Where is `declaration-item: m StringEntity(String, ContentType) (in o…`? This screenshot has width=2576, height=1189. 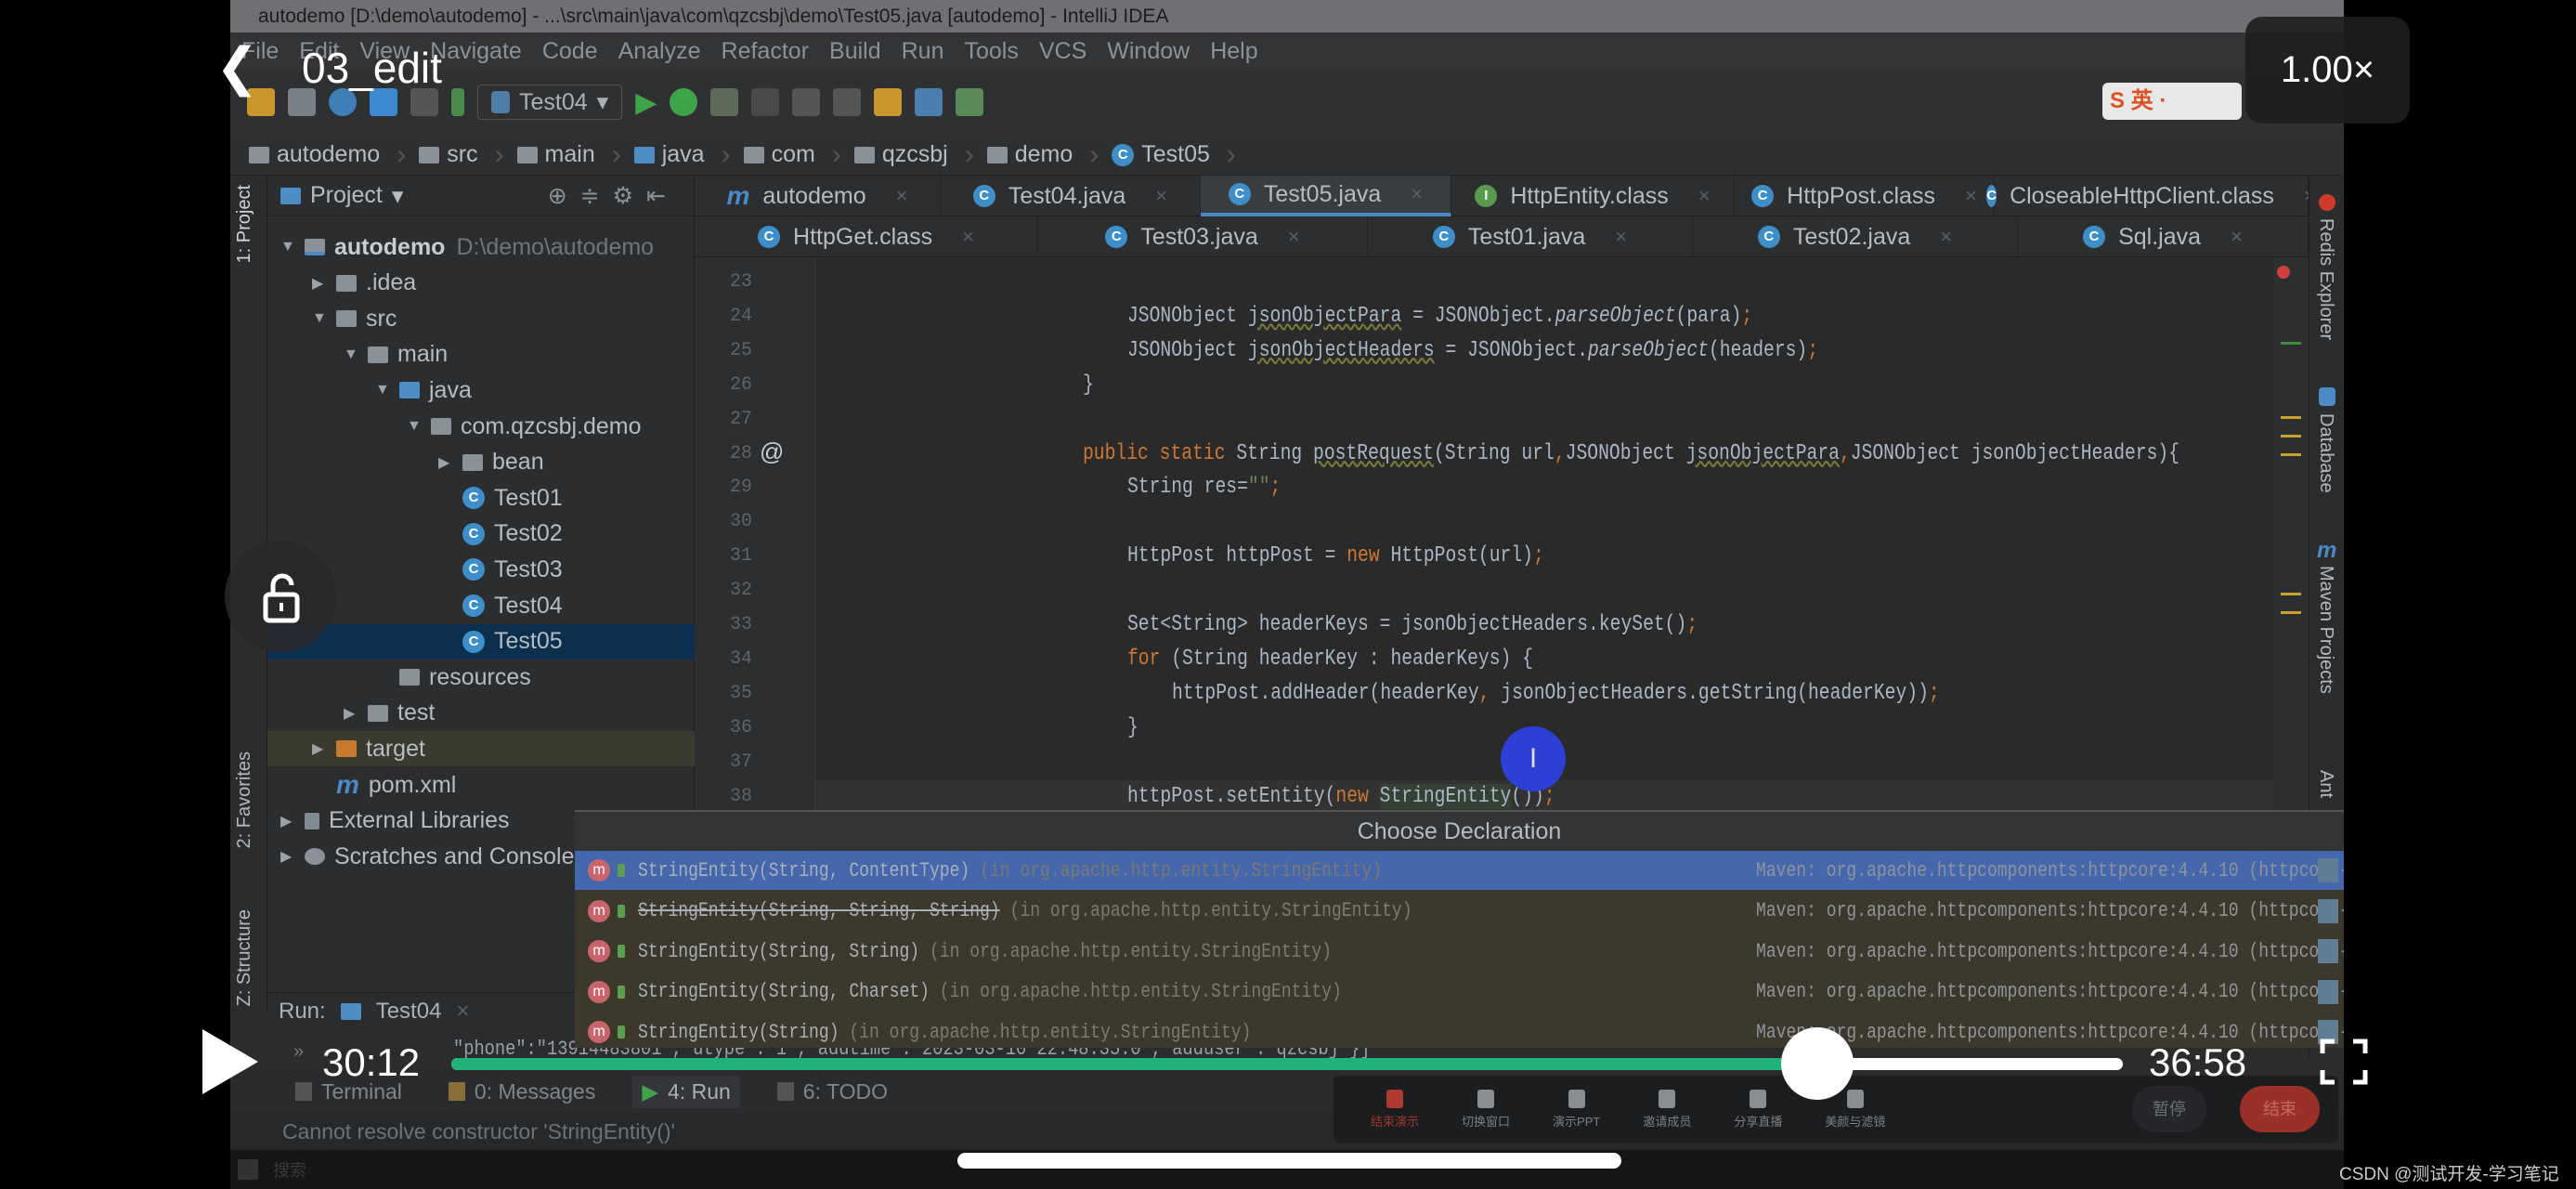 declaration-item: m StringEntity(String, ContentType) (in o… is located at coordinates (1459, 870).